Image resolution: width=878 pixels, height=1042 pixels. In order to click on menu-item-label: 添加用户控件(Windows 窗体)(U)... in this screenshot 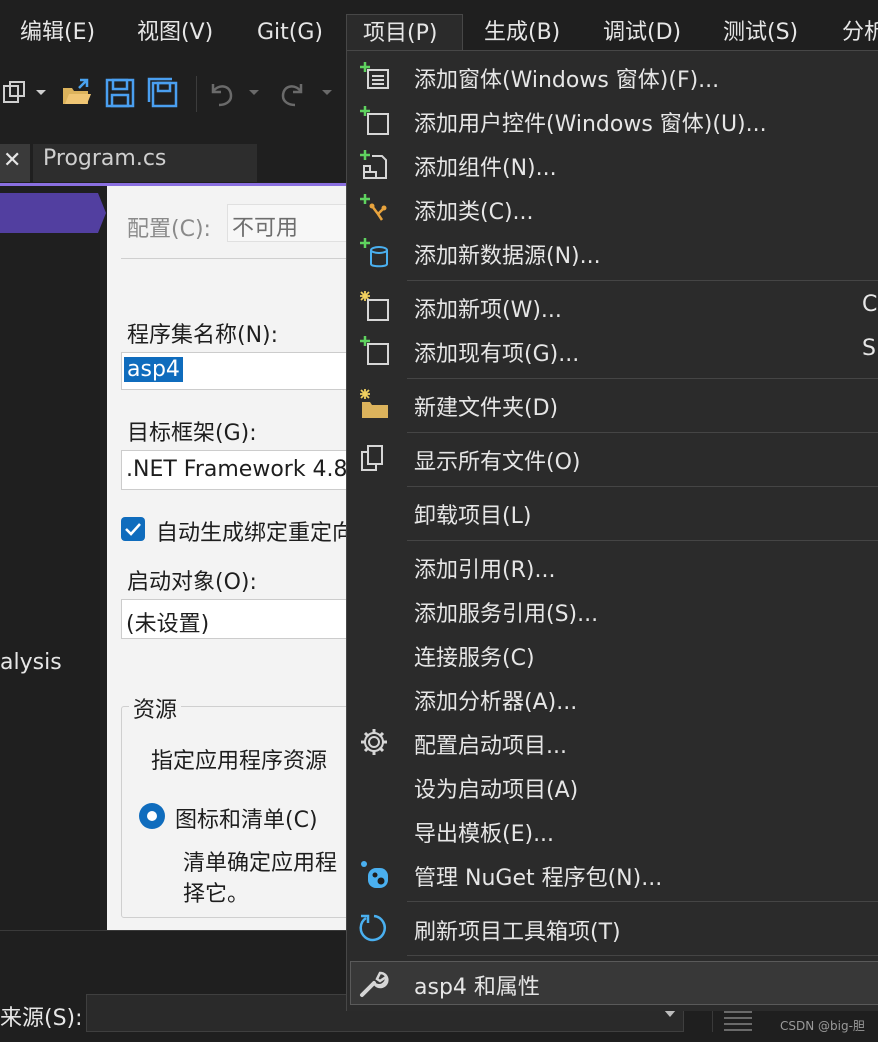, I will do `click(590, 124)`.